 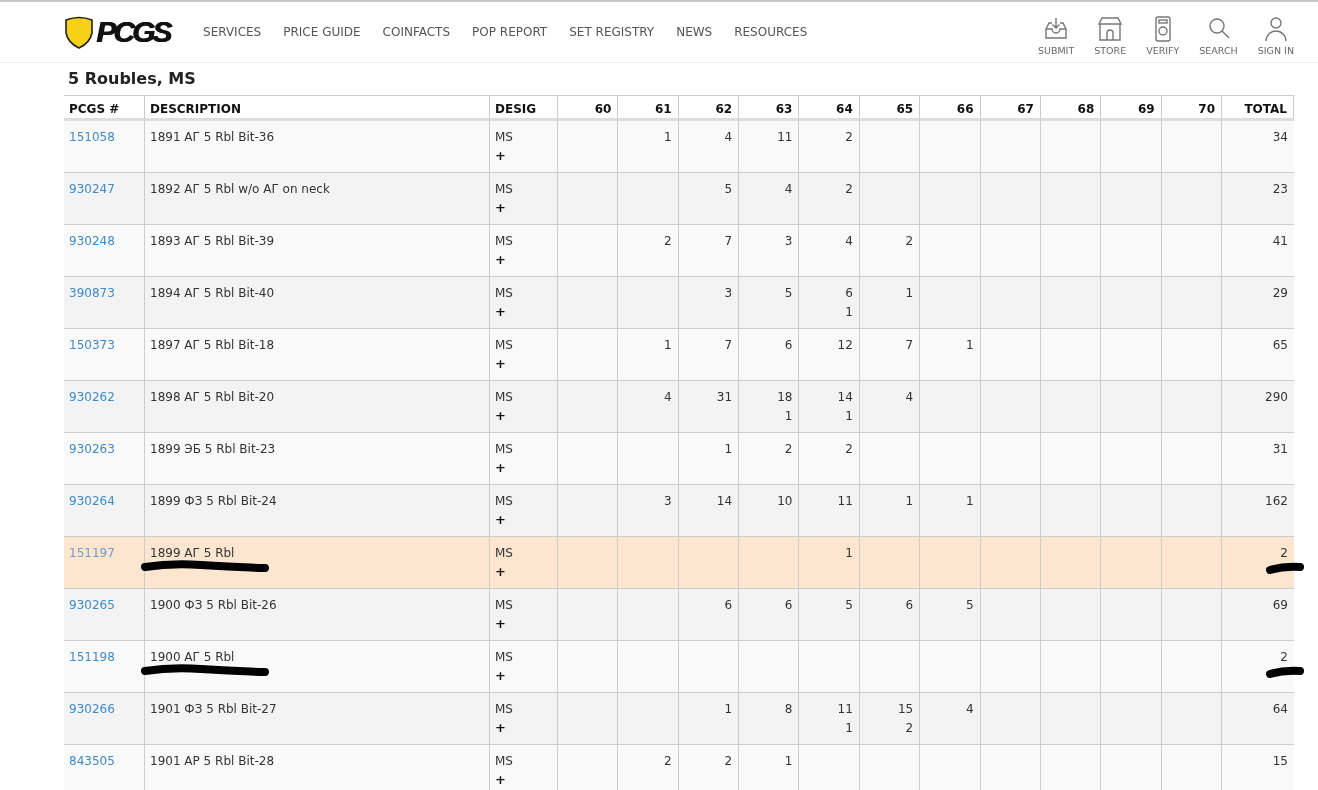 I want to click on header-action: SUBMIT, so click(x=1056, y=32).